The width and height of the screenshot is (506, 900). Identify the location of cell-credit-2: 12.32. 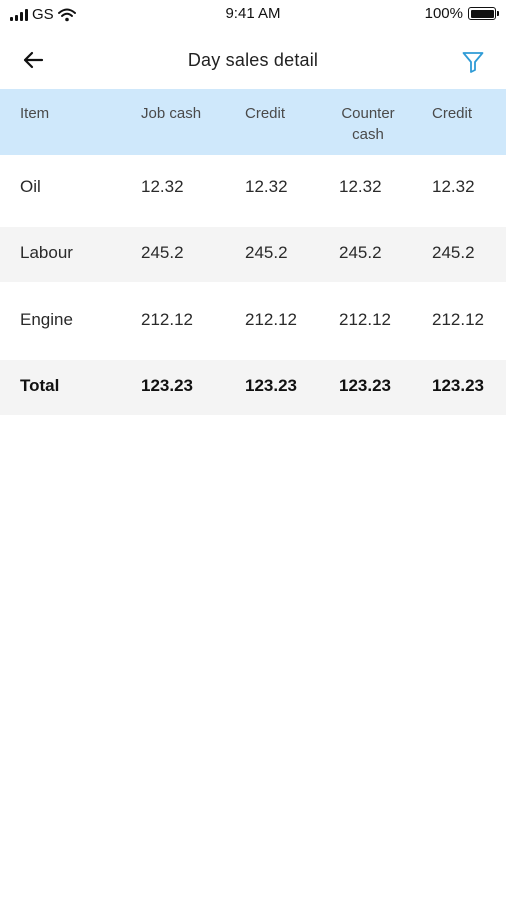
(453, 186).